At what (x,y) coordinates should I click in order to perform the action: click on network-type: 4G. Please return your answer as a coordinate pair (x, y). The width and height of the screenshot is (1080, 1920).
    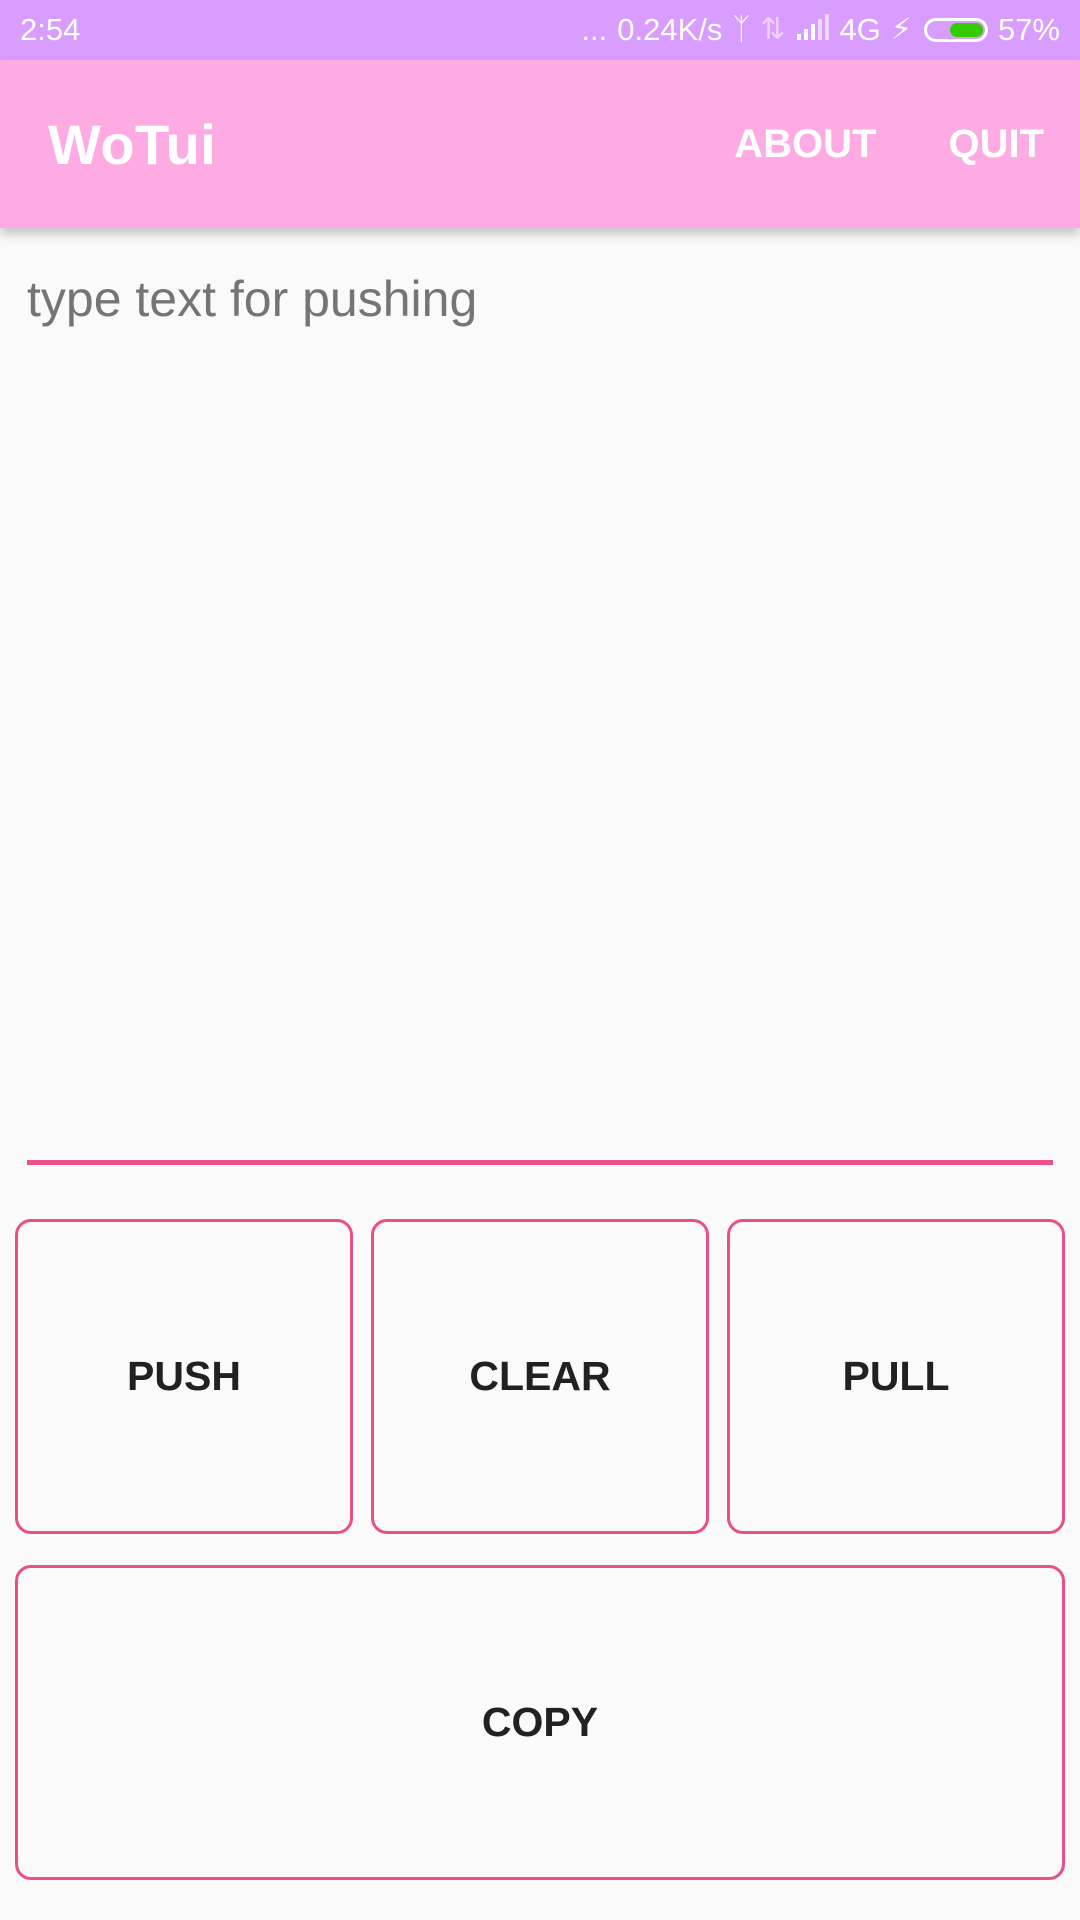
    Looking at the image, I should click on (860, 29).